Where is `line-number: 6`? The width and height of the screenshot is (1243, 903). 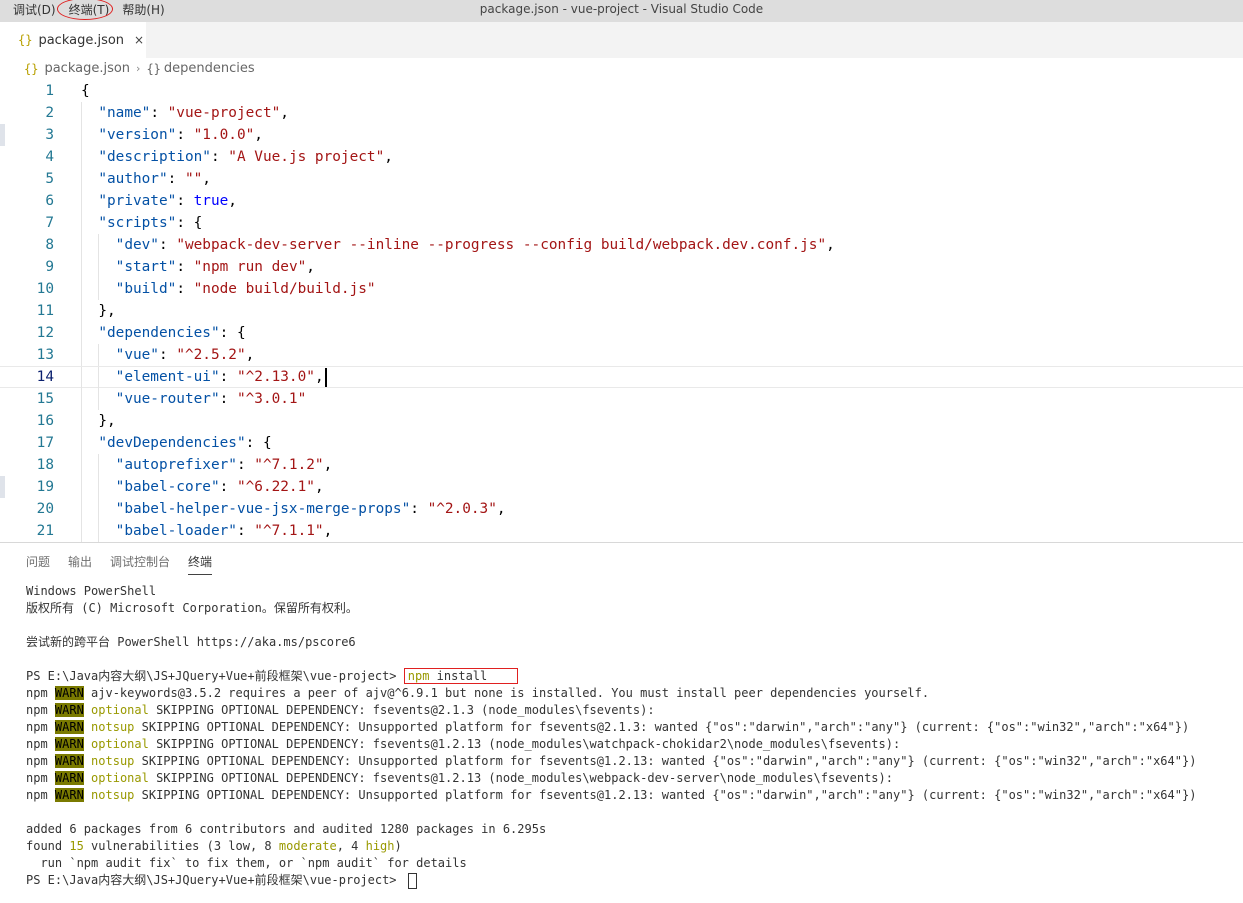 line-number: 6 is located at coordinates (49, 201).